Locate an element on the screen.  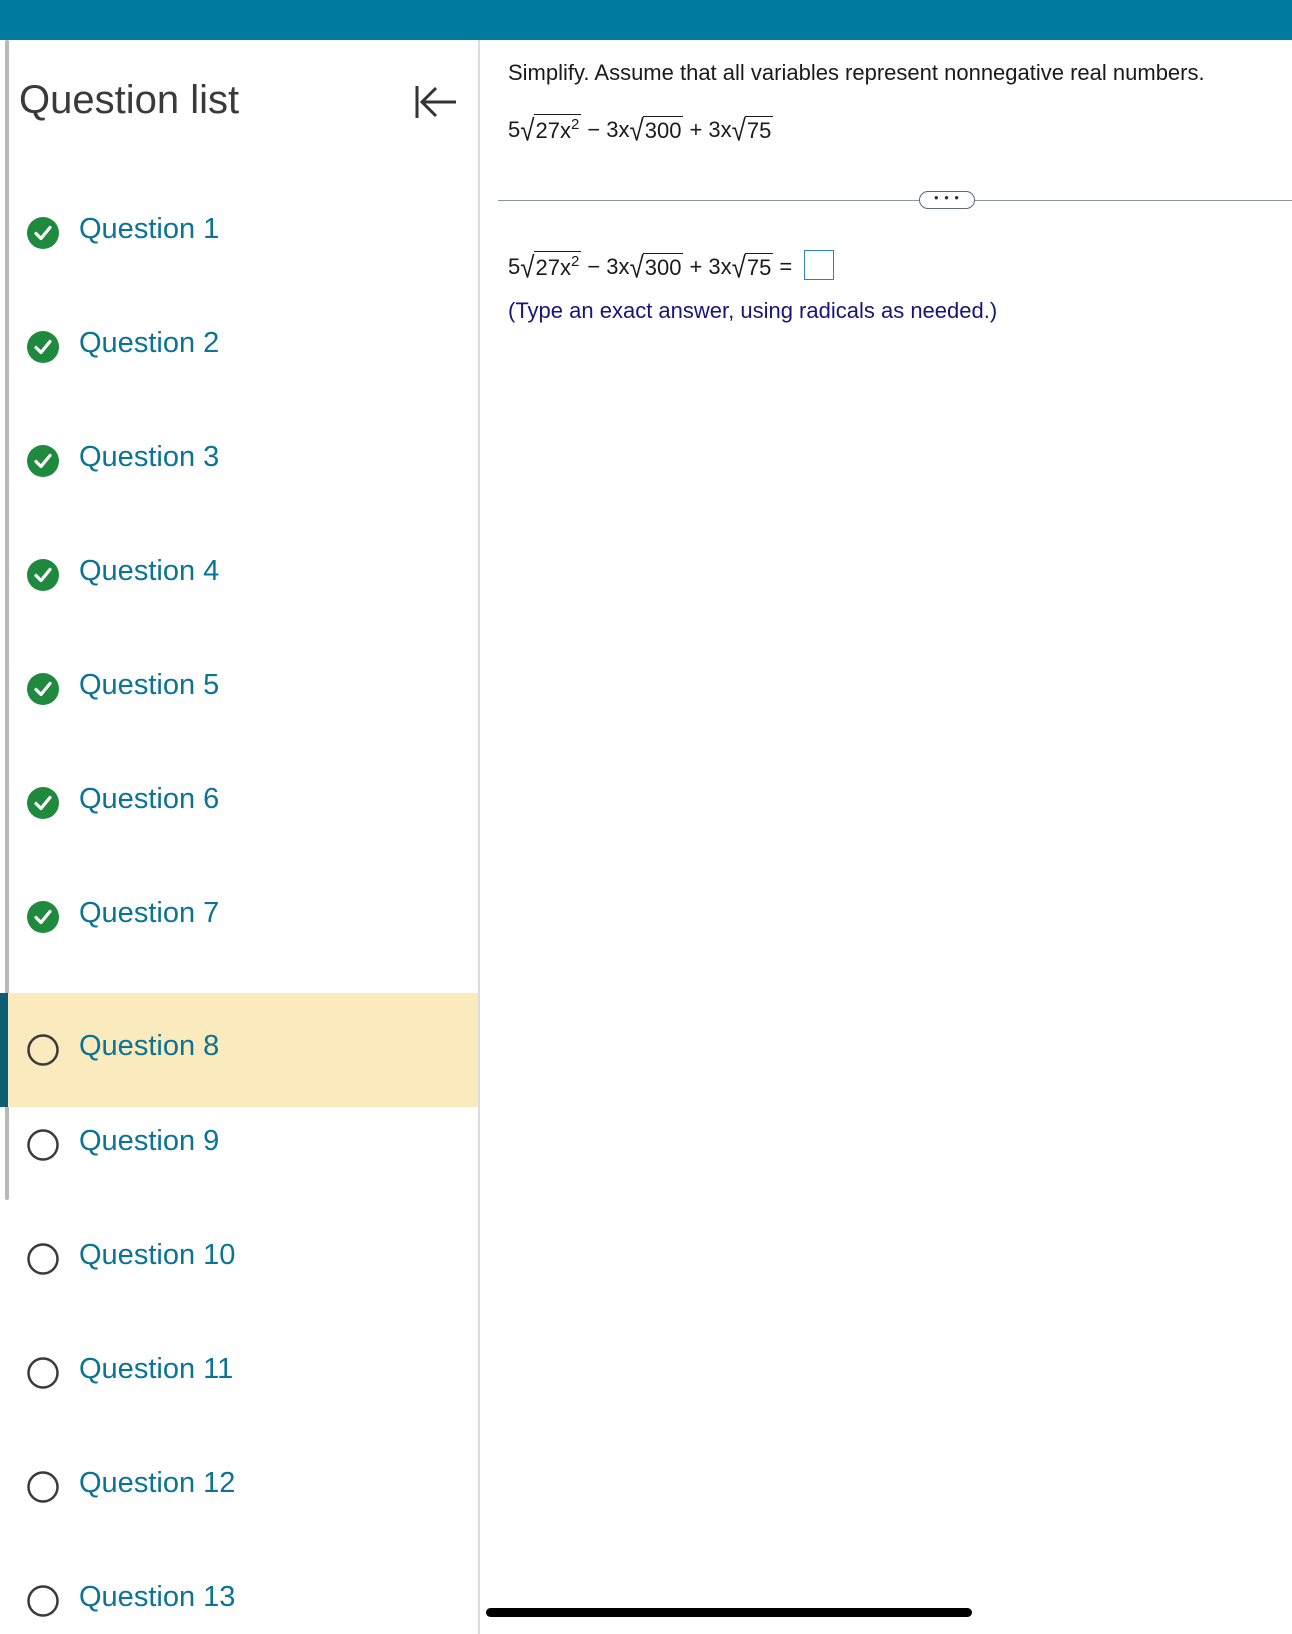
question-list-item: Question 4 is located at coordinates (239, 594).